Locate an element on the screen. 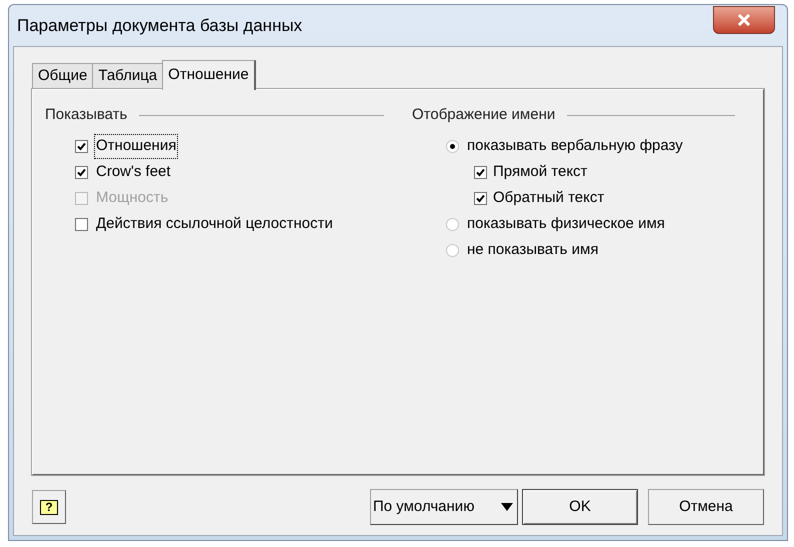 The image size is (794, 547). close-button is located at coordinates (744, 20).